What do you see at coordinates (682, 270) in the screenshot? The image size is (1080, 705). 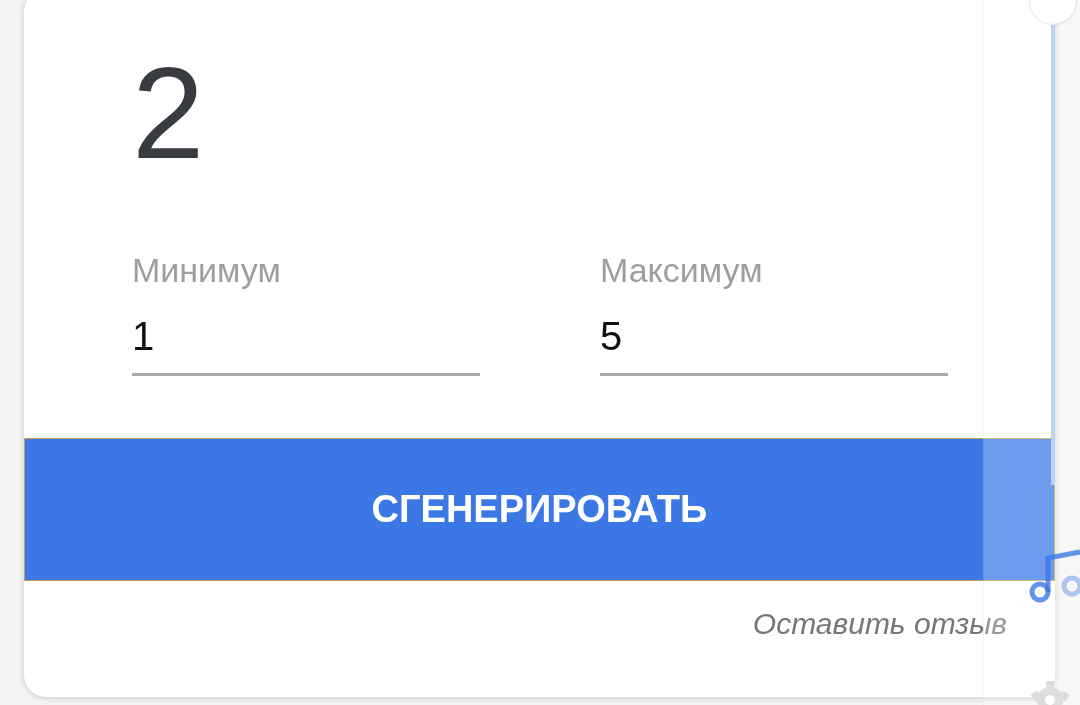 I see `field-label: Максимум` at bounding box center [682, 270].